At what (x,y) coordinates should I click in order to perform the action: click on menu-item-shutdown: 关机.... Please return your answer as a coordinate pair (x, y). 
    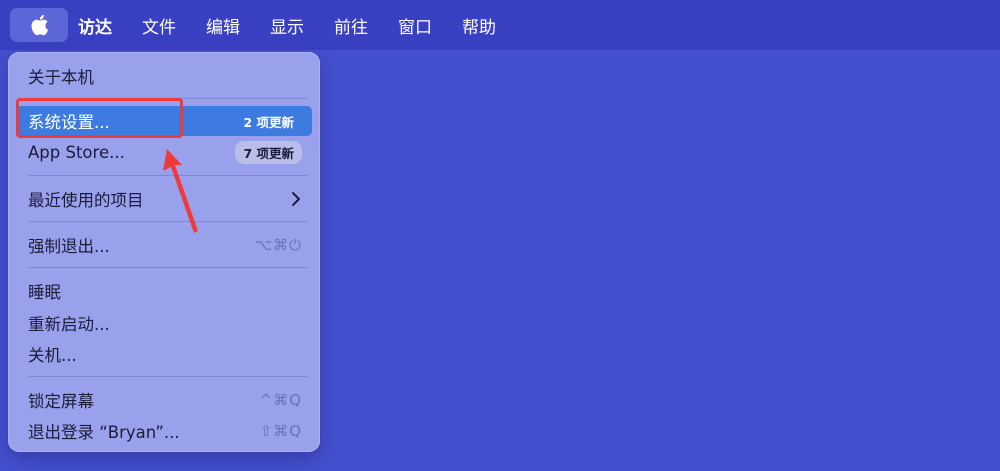
    Looking at the image, I should click on (164, 354).